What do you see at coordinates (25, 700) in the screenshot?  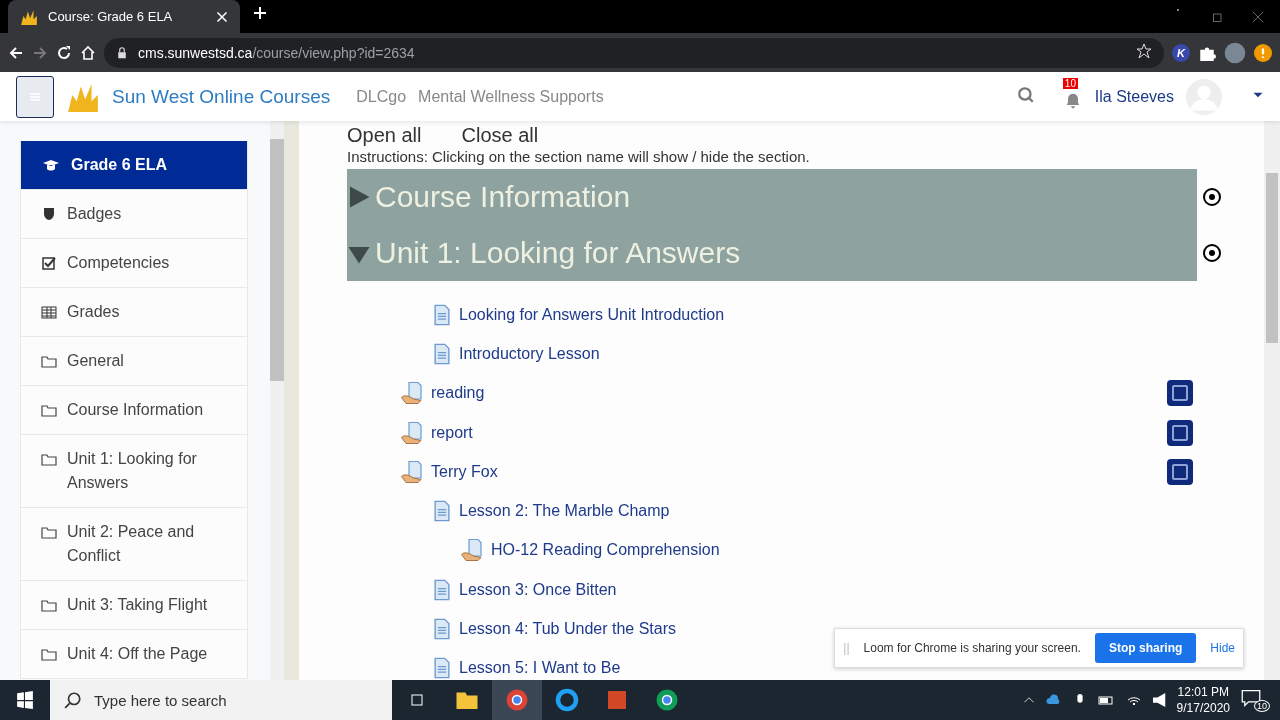 I see `windows-icon` at bounding box center [25, 700].